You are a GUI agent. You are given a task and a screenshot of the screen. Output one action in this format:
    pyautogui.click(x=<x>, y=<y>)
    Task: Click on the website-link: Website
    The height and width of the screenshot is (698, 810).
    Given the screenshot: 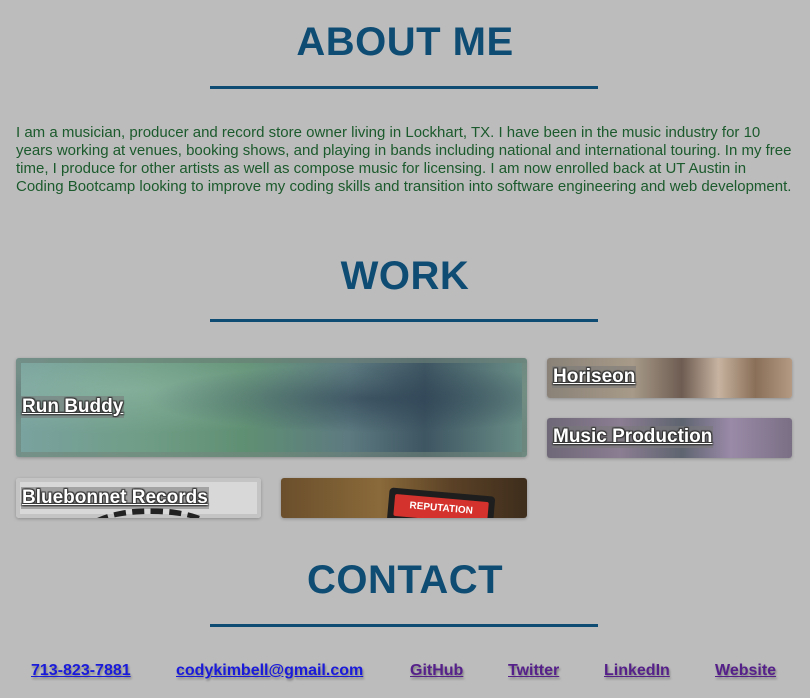 What is the action you would take?
    pyautogui.click(x=745, y=671)
    